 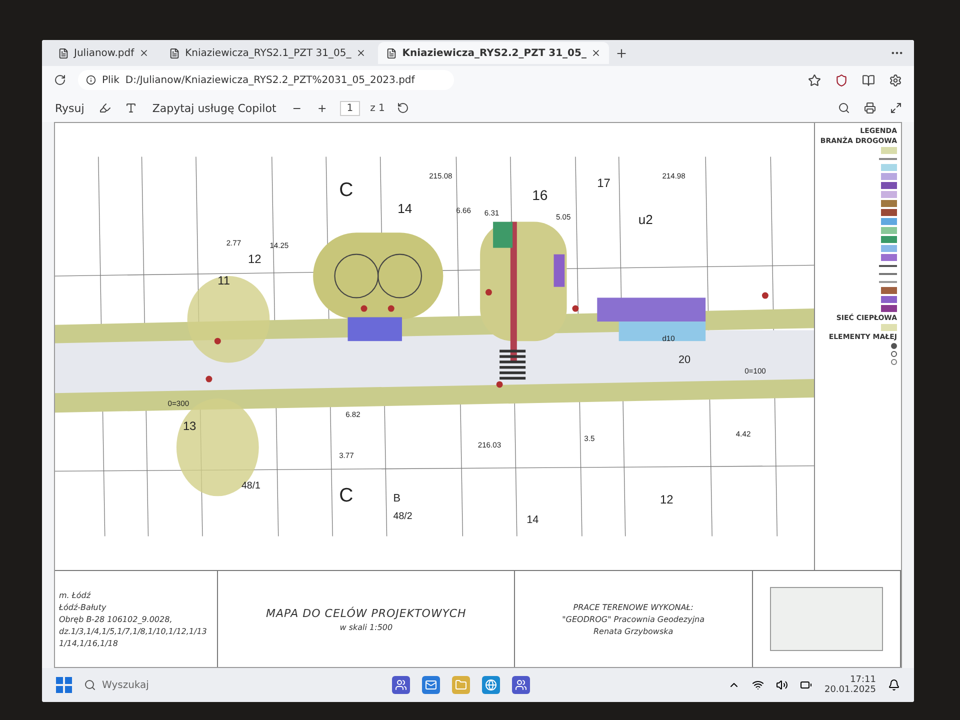 What do you see at coordinates (224, 281) in the screenshot?
I see `map-label: 11` at bounding box center [224, 281].